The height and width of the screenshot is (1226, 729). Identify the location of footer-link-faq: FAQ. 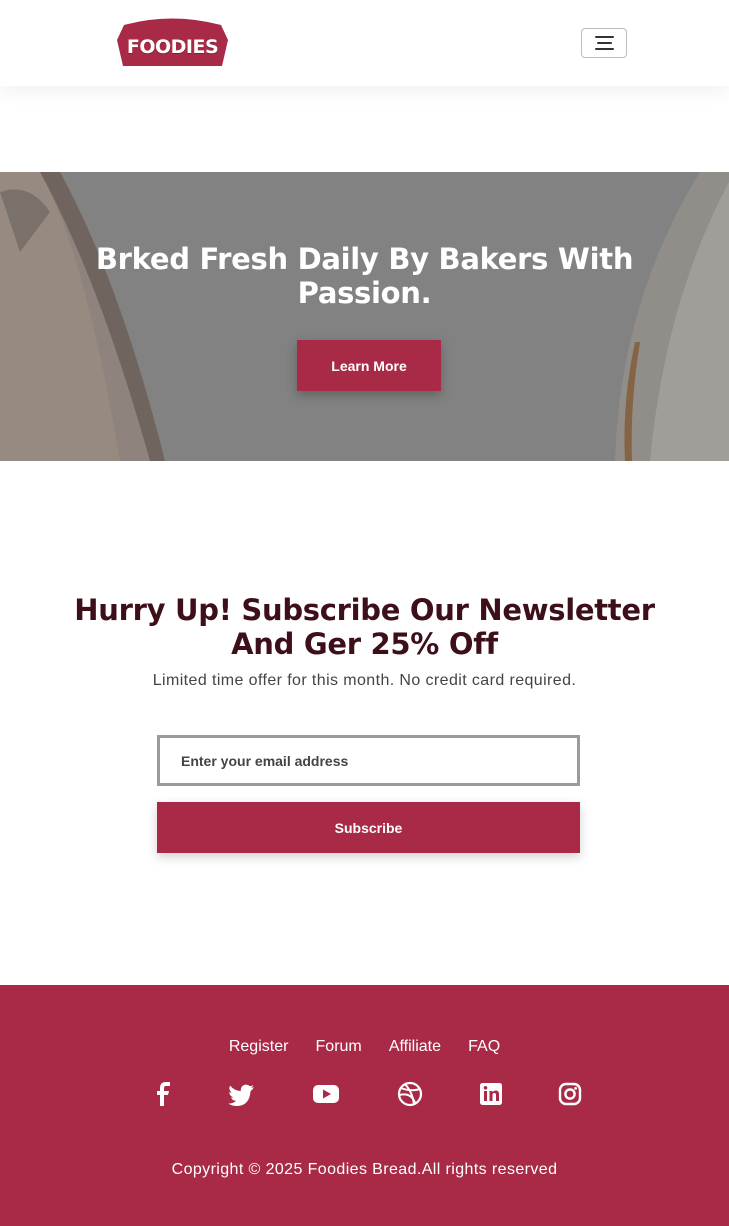
(484, 1047).